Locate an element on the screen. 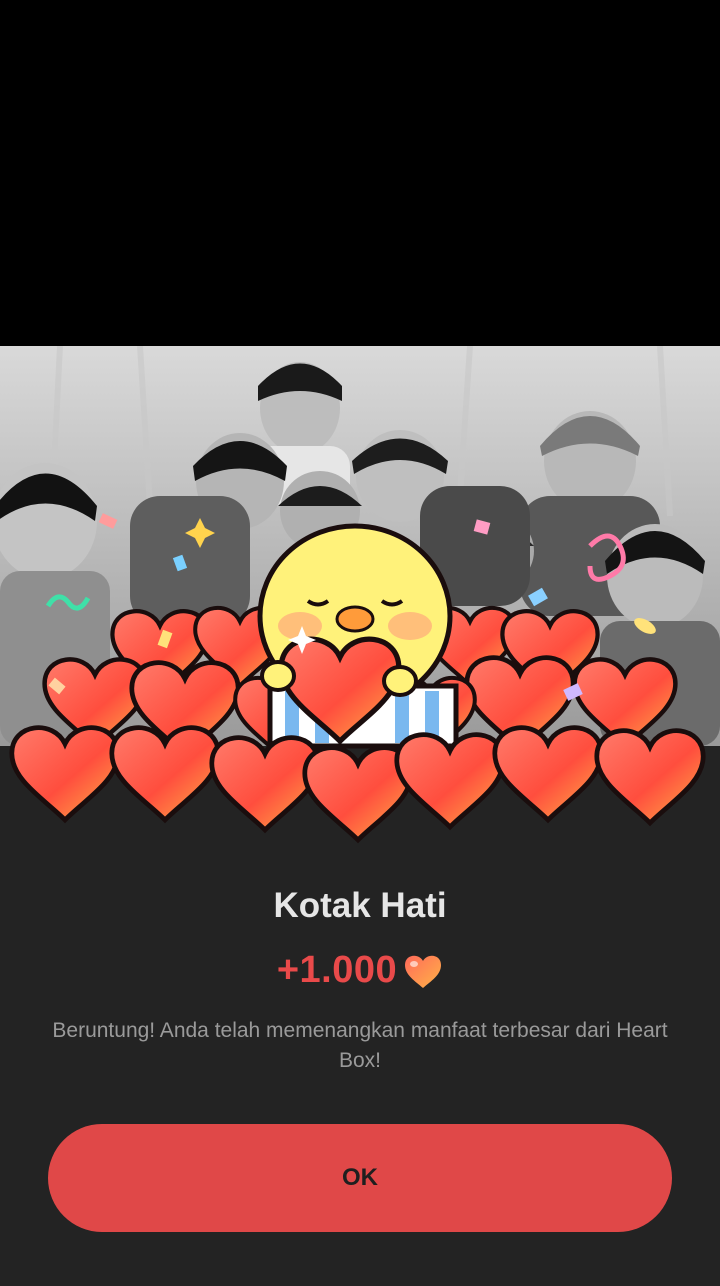 The image size is (720, 1286). dialog-title: Kotak Hati is located at coordinates (360, 905).